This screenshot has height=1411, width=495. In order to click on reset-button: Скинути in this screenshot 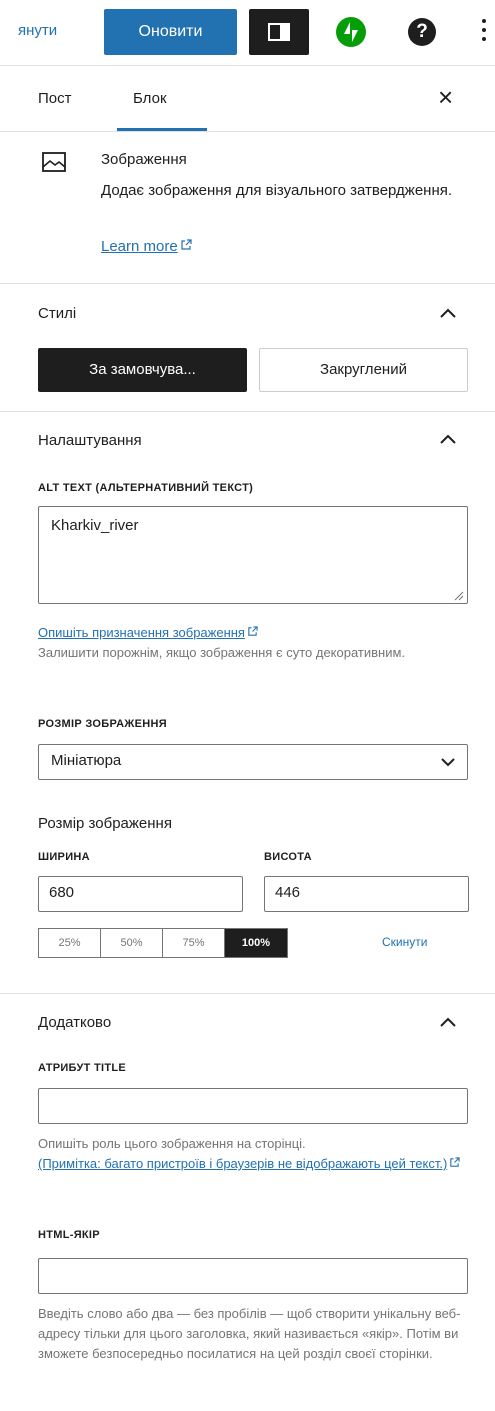, I will do `click(404, 942)`.